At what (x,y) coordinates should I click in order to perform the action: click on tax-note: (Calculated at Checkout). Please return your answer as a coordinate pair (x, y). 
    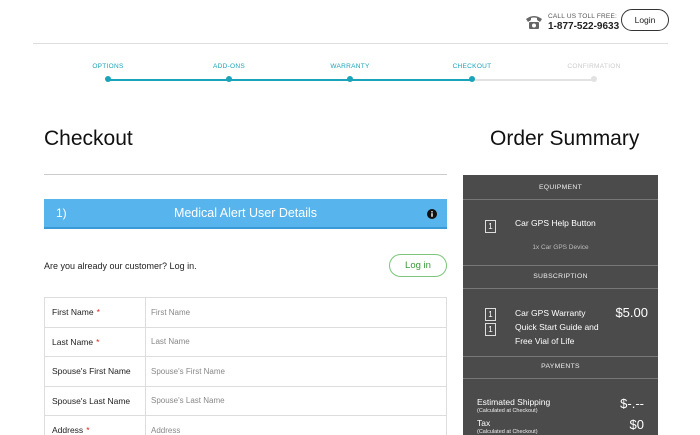
    Looking at the image, I should click on (507, 432).